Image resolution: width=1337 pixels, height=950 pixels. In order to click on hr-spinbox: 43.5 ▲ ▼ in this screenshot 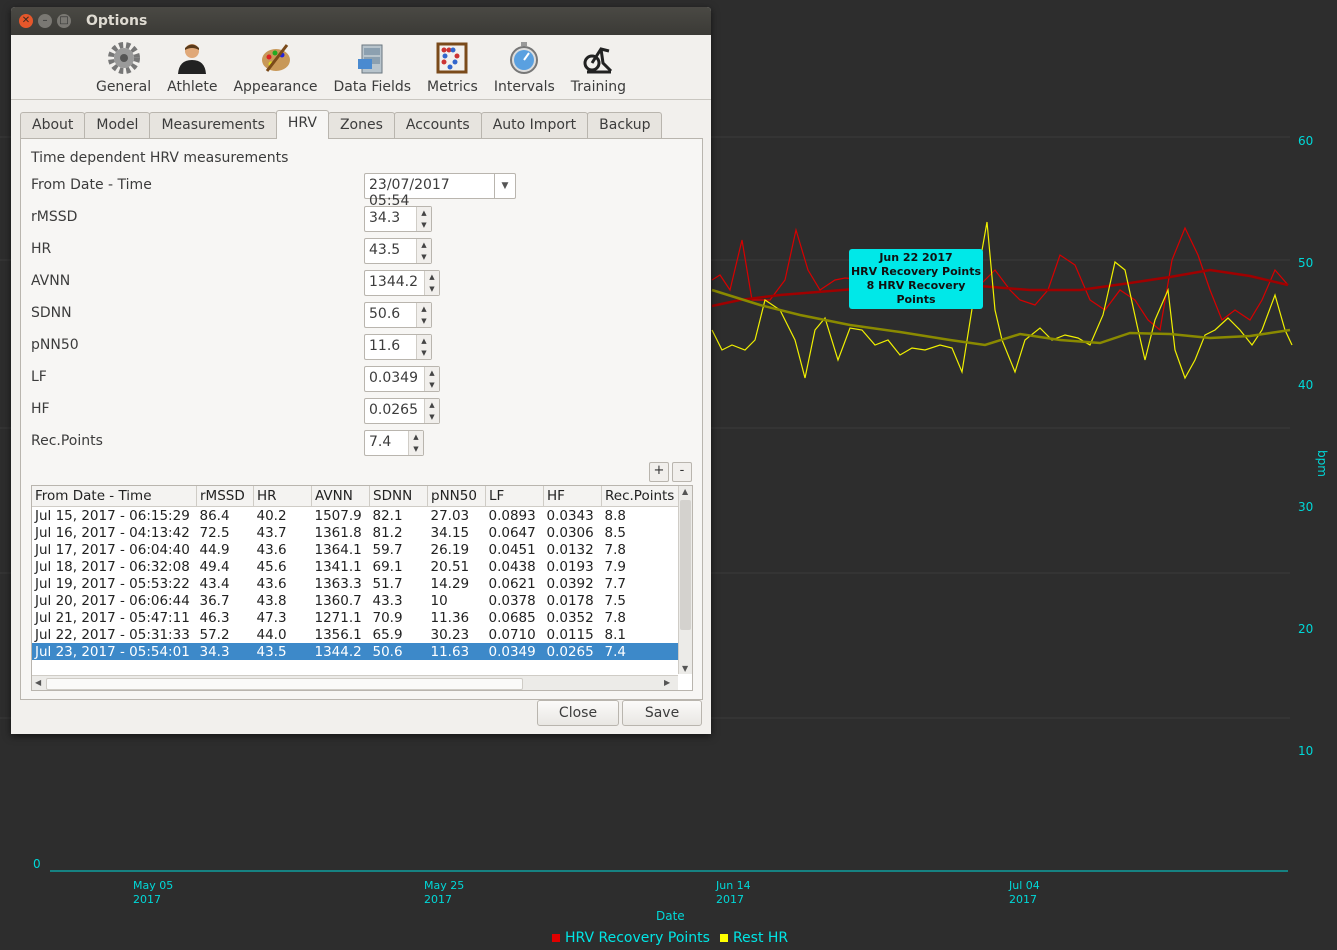, I will do `click(398, 251)`.